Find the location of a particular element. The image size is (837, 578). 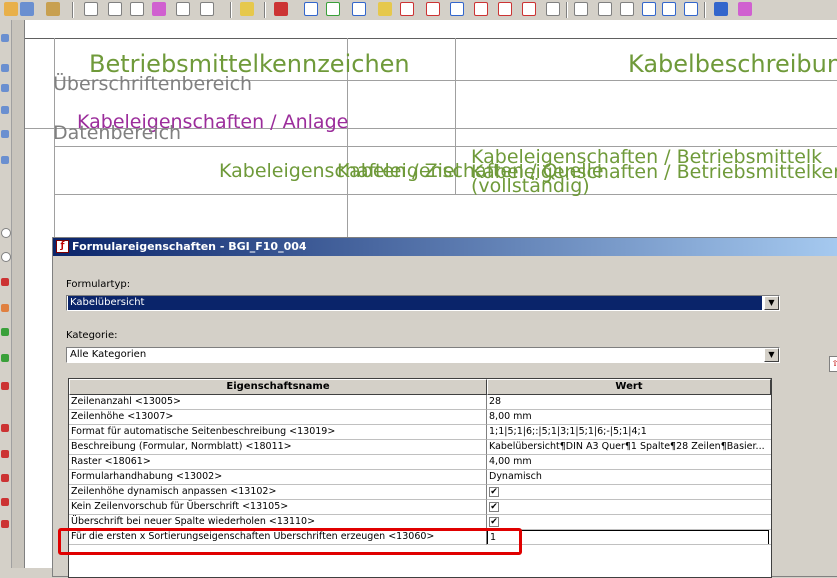

checkbox-zeilenhoehe-dynamisch: ✔ is located at coordinates (494, 492).